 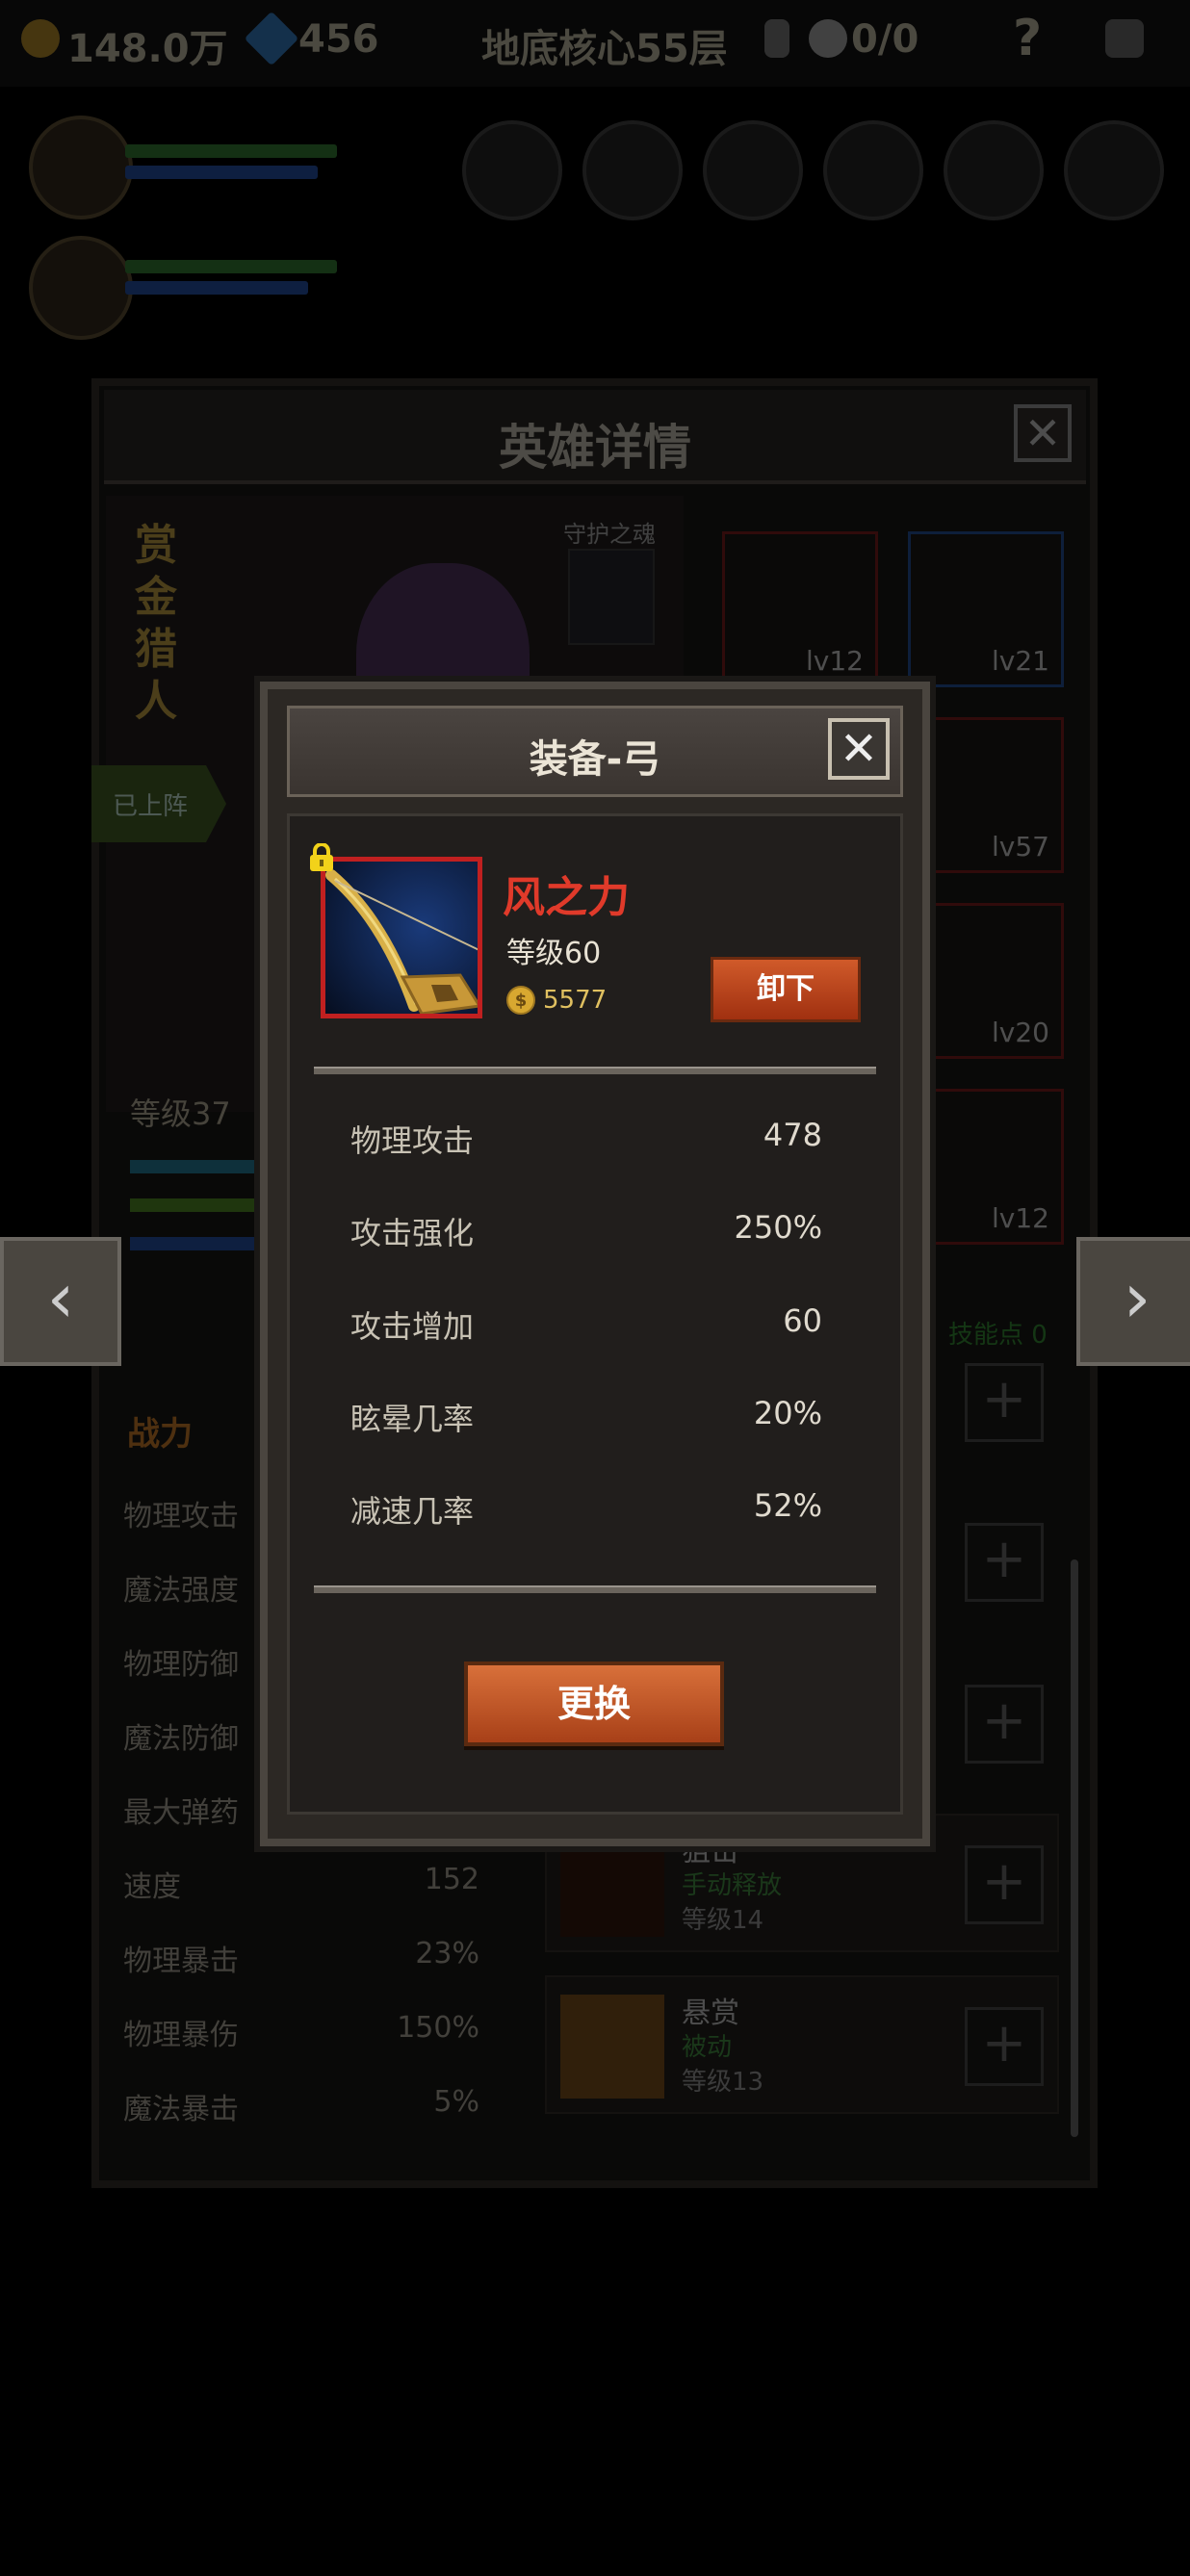 I want to click on stat-value: 23%, so click(x=447, y=1954).